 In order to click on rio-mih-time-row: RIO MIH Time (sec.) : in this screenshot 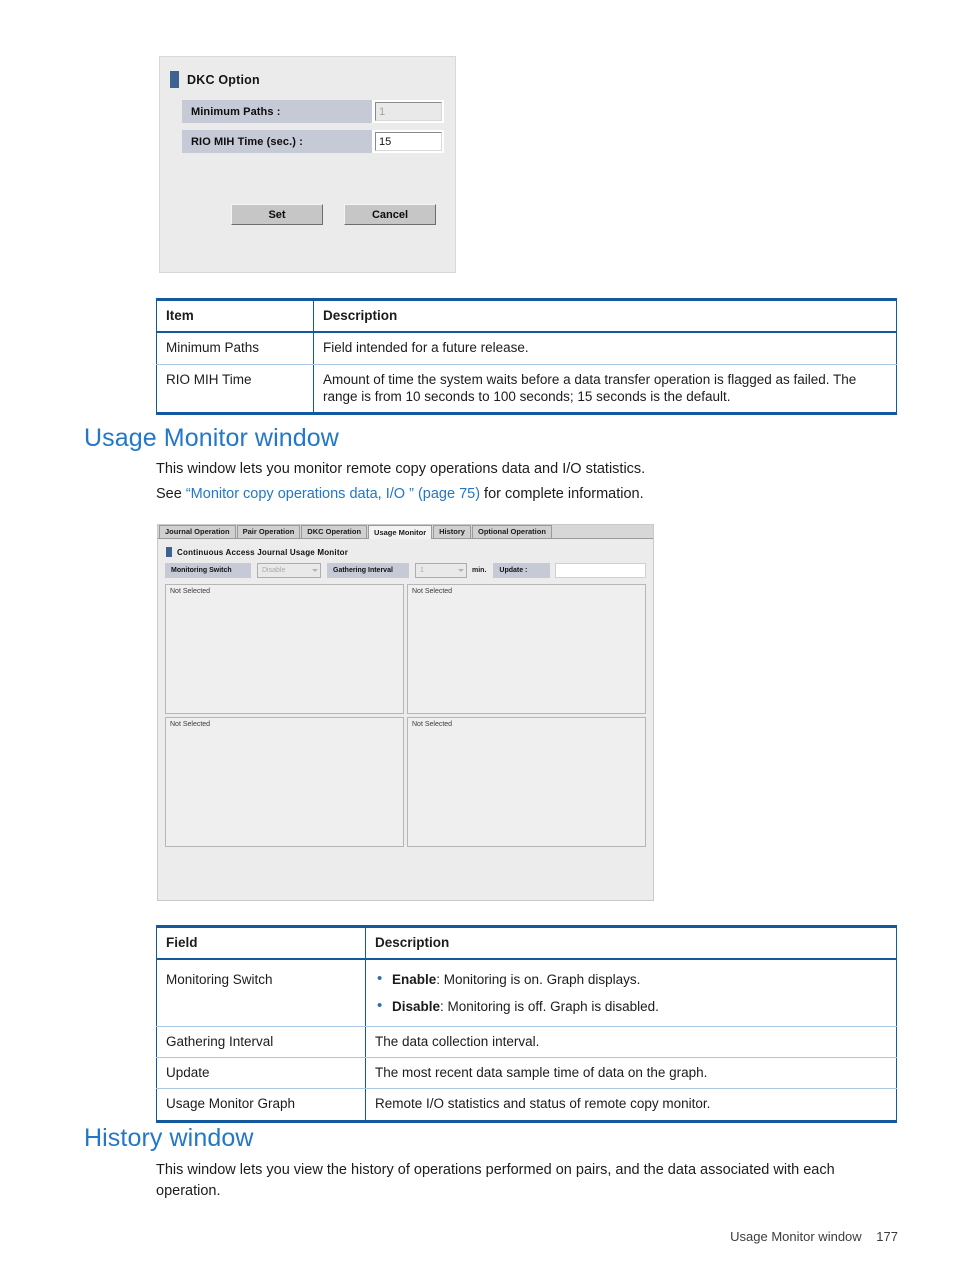, I will do `click(318, 141)`.